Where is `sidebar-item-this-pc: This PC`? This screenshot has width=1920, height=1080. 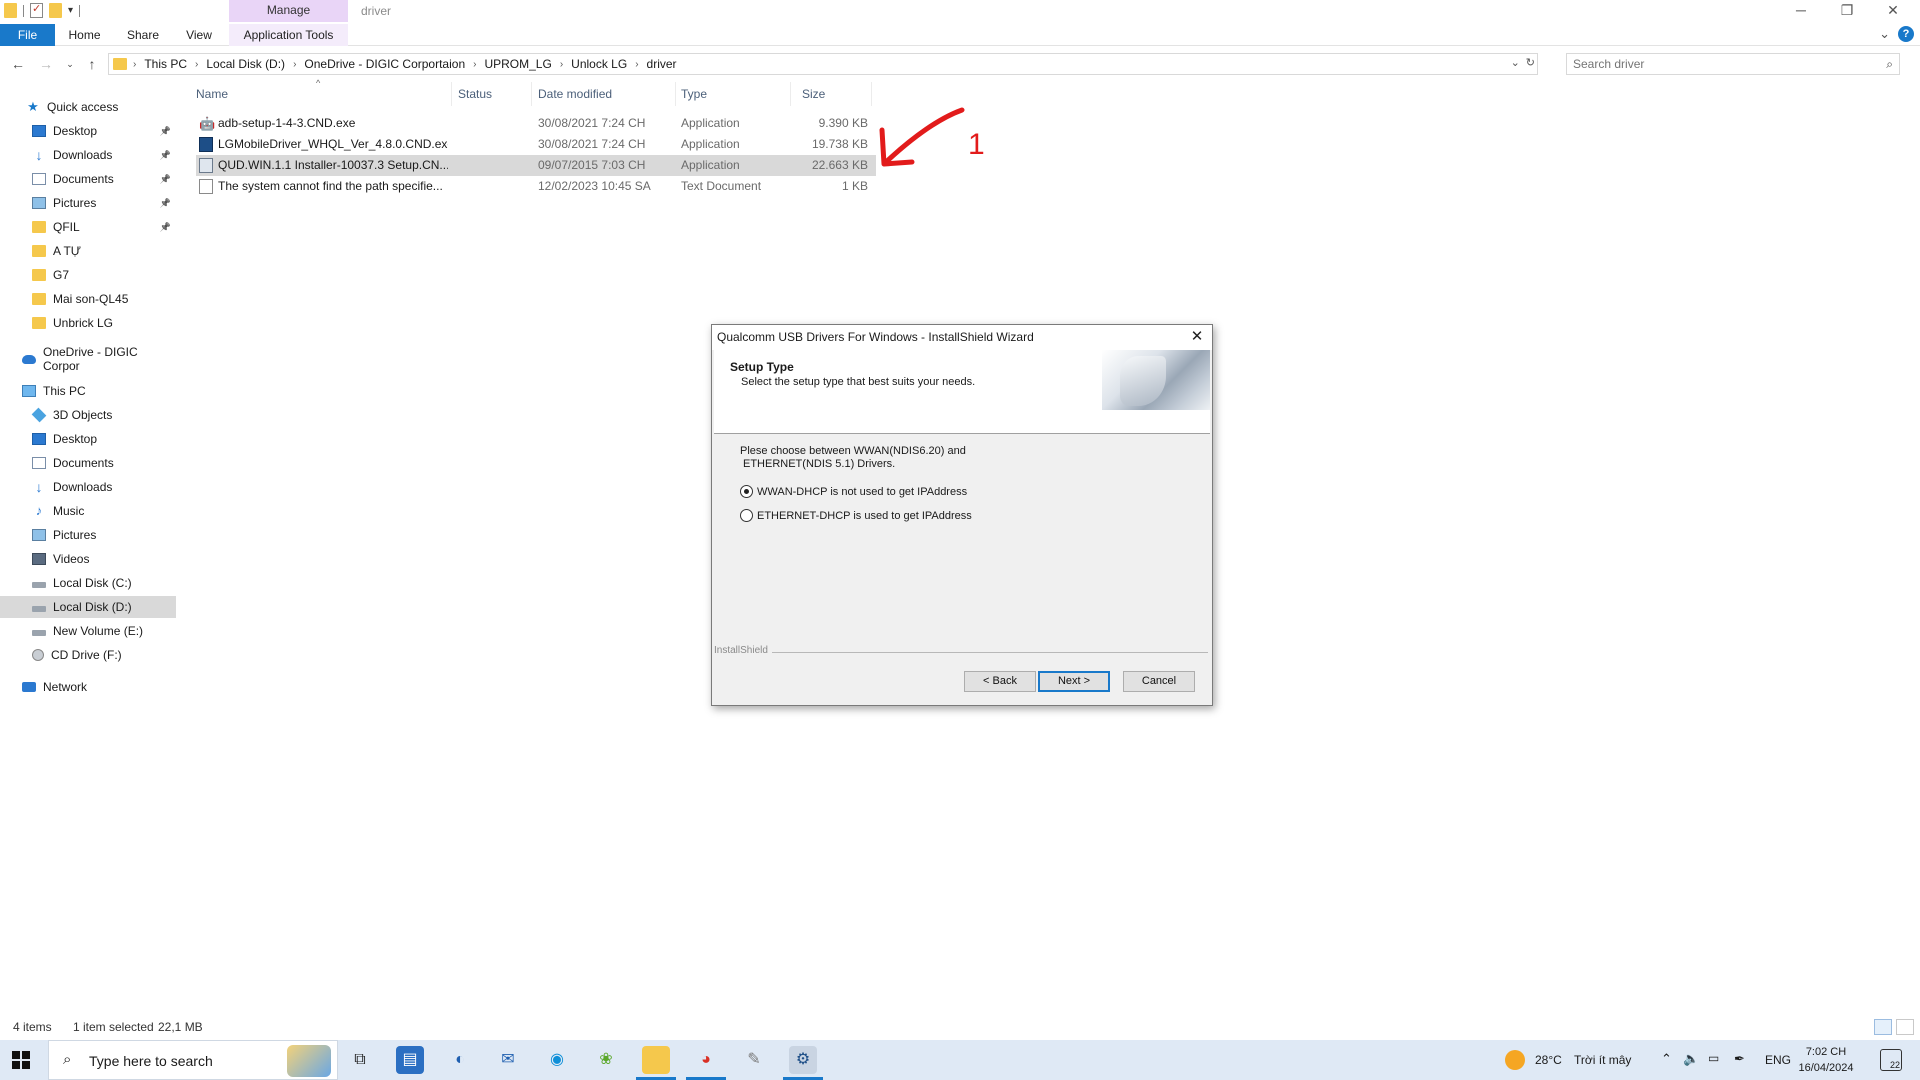 sidebar-item-this-pc: This PC is located at coordinates (88, 391).